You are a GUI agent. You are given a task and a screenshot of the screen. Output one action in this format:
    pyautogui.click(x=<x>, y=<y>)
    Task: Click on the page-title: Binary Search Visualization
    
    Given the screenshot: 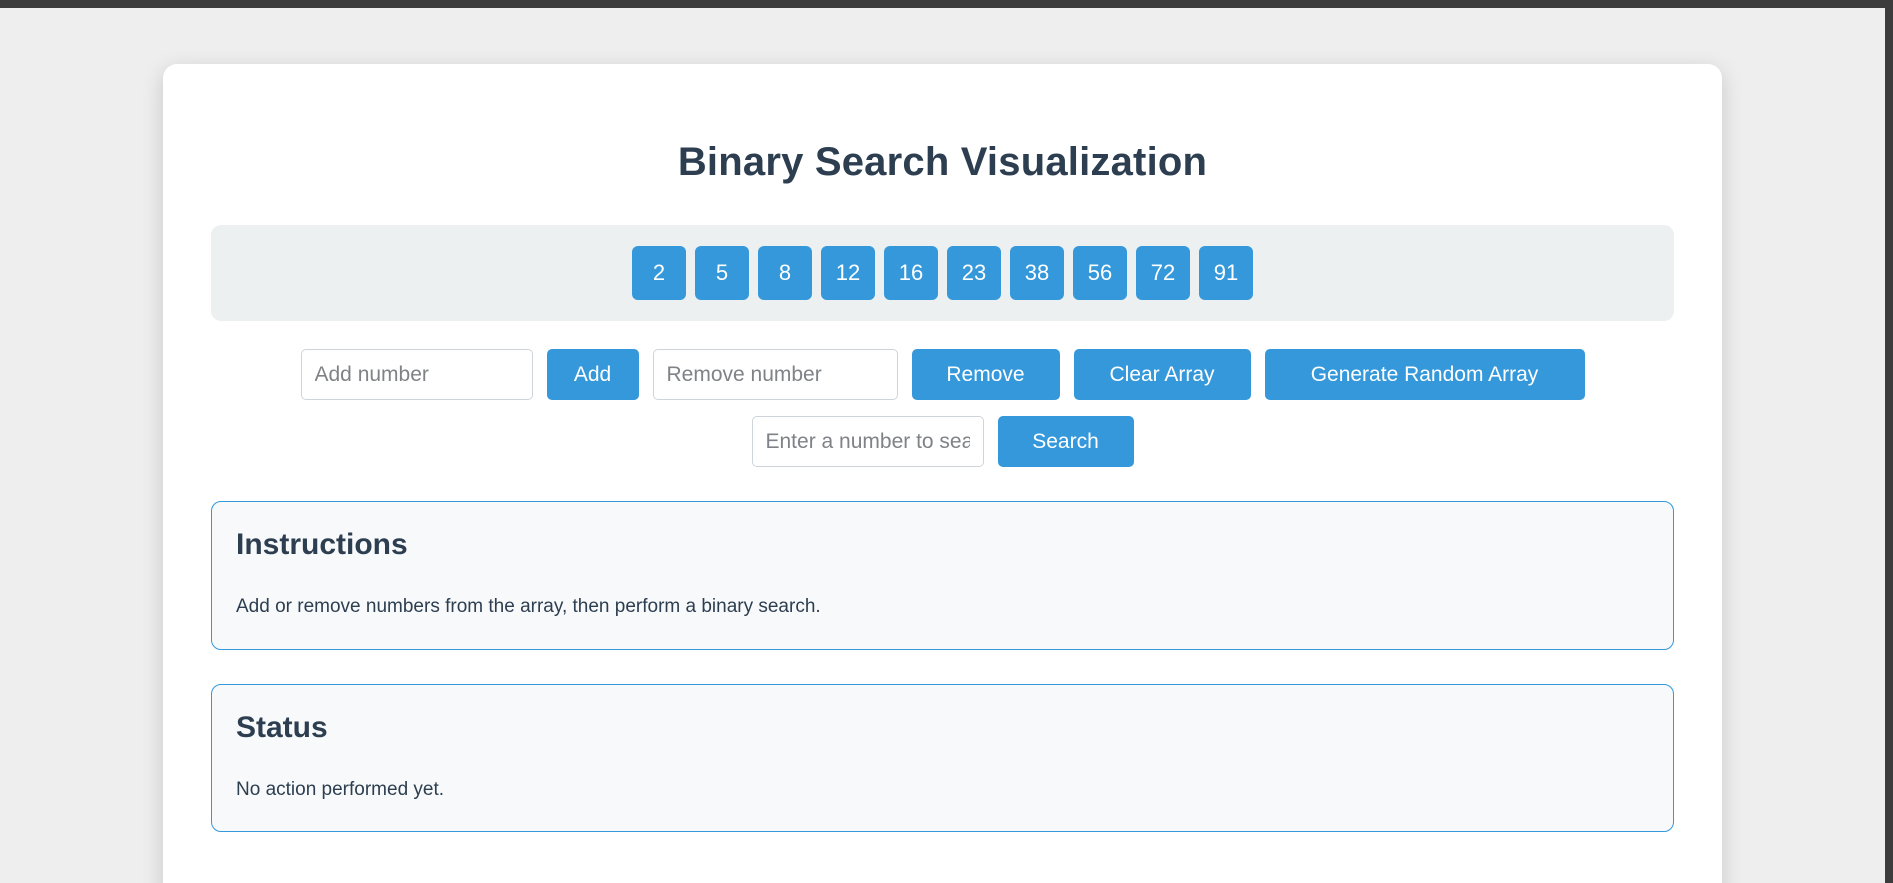 What is the action you would take?
    pyautogui.click(x=942, y=162)
    